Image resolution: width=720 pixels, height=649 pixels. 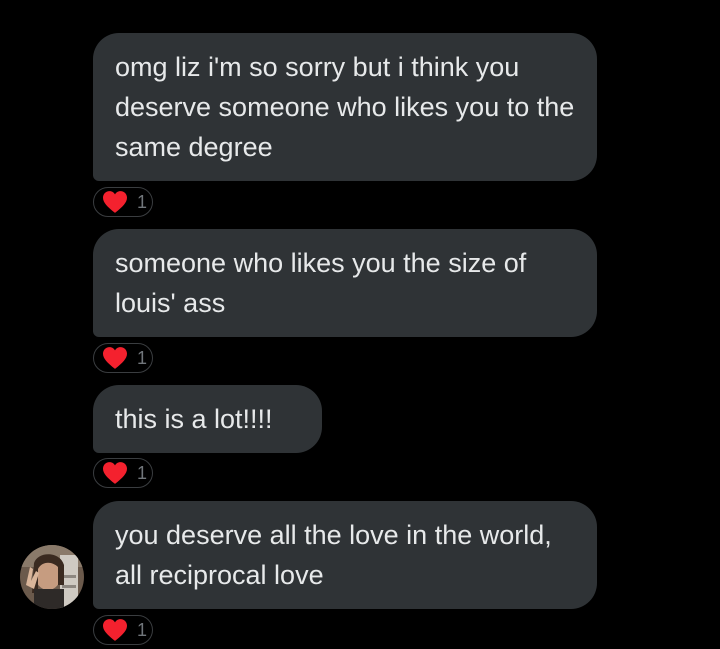 I want to click on avatar, so click(x=52, y=577).